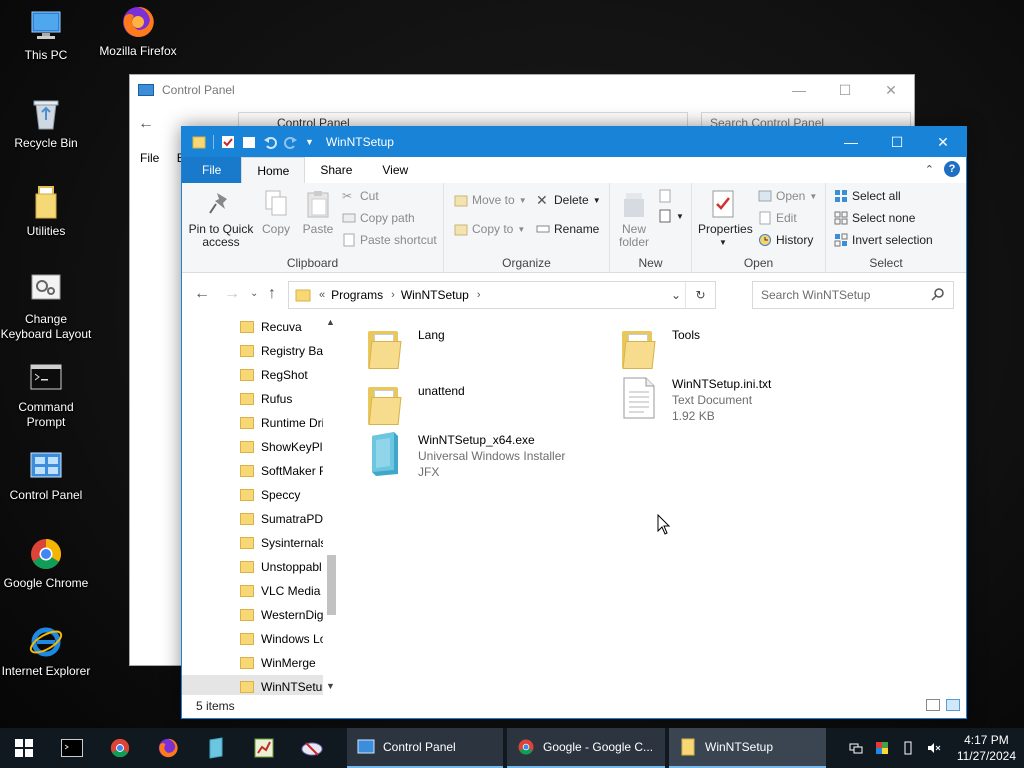 The image size is (1024, 768). What do you see at coordinates (254, 293) in the screenshot?
I see `recent-locations-icon: ⌄` at bounding box center [254, 293].